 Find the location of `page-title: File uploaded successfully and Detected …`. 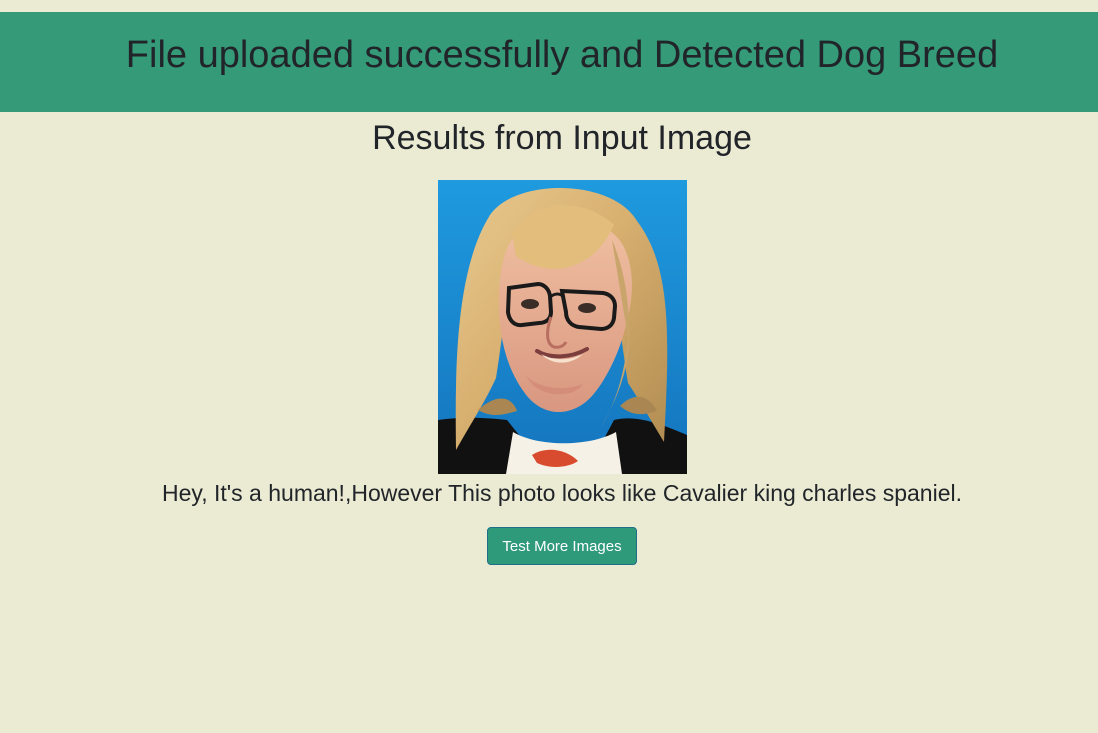

page-title: File uploaded successfully and Detected … is located at coordinates (562, 55).